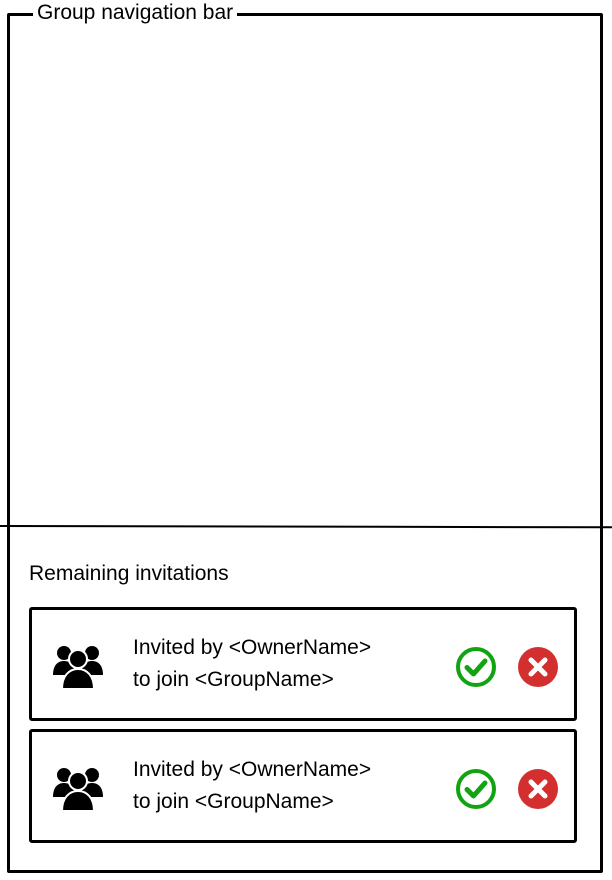  I want to click on remaining-invitations-title: Remaining invitations, so click(129, 573).